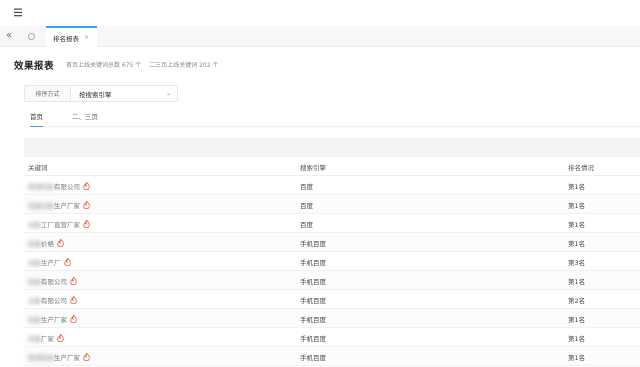 The image size is (640, 367). I want to click on keyword-cell: 机械有限公司, so click(52, 281).